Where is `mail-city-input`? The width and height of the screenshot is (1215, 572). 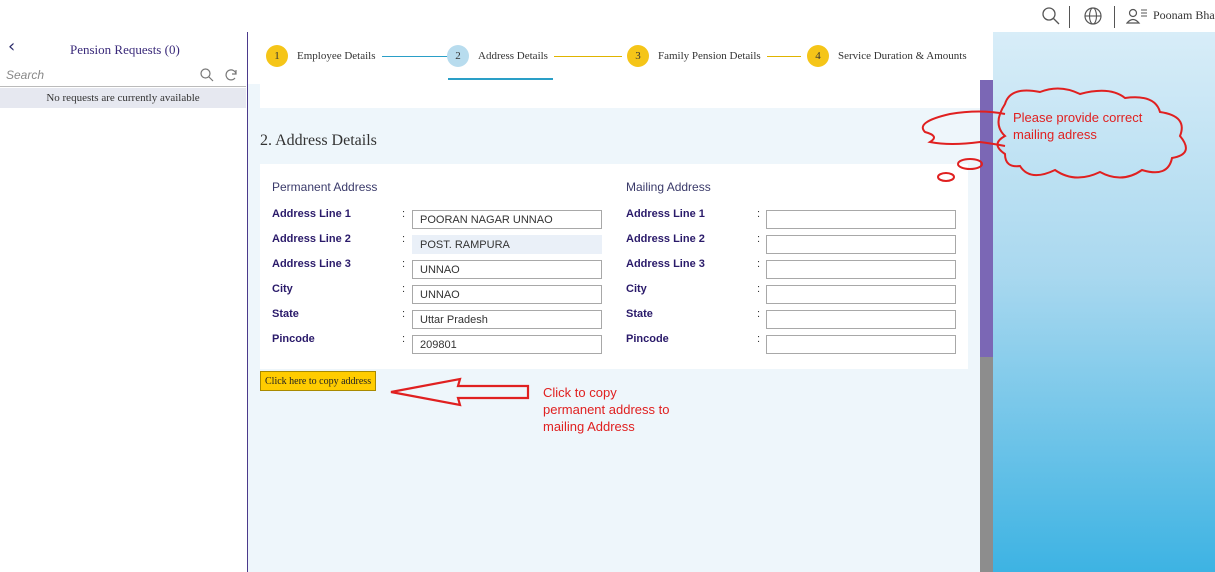
mail-city-input is located at coordinates (861, 294).